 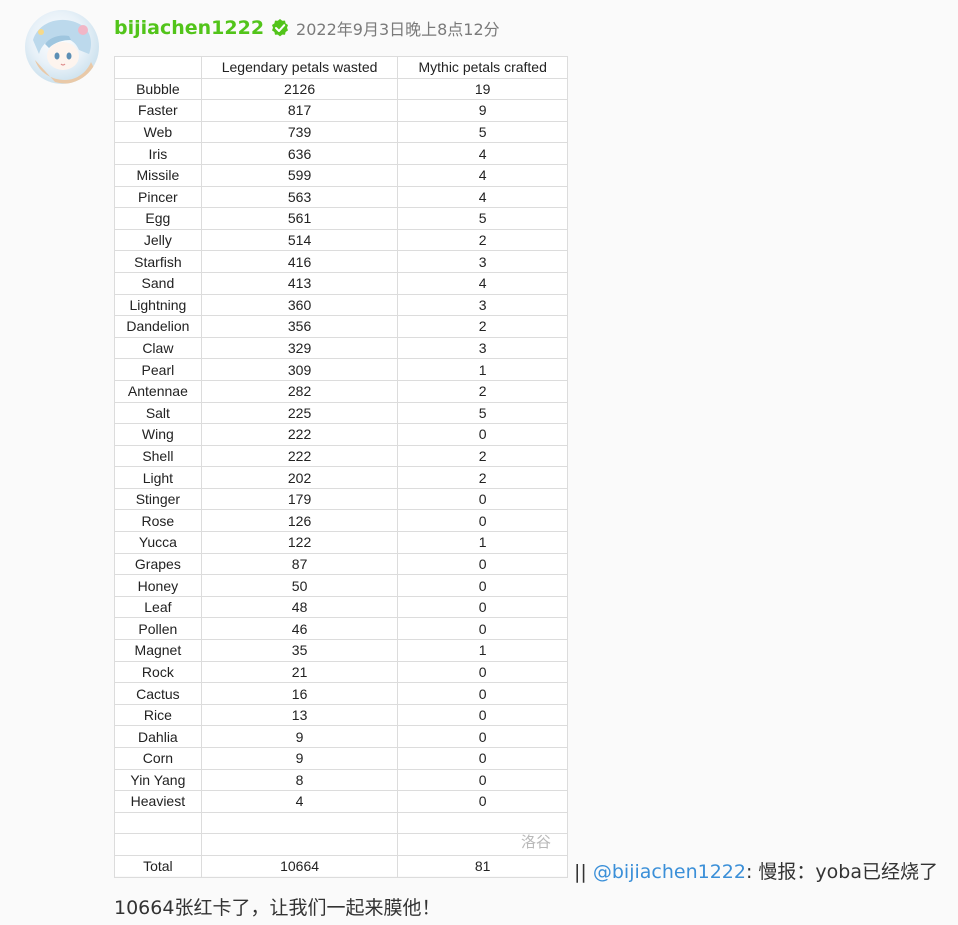 What do you see at coordinates (341, 434) in the screenshot?
I see `table-row: Wing 222 0` at bounding box center [341, 434].